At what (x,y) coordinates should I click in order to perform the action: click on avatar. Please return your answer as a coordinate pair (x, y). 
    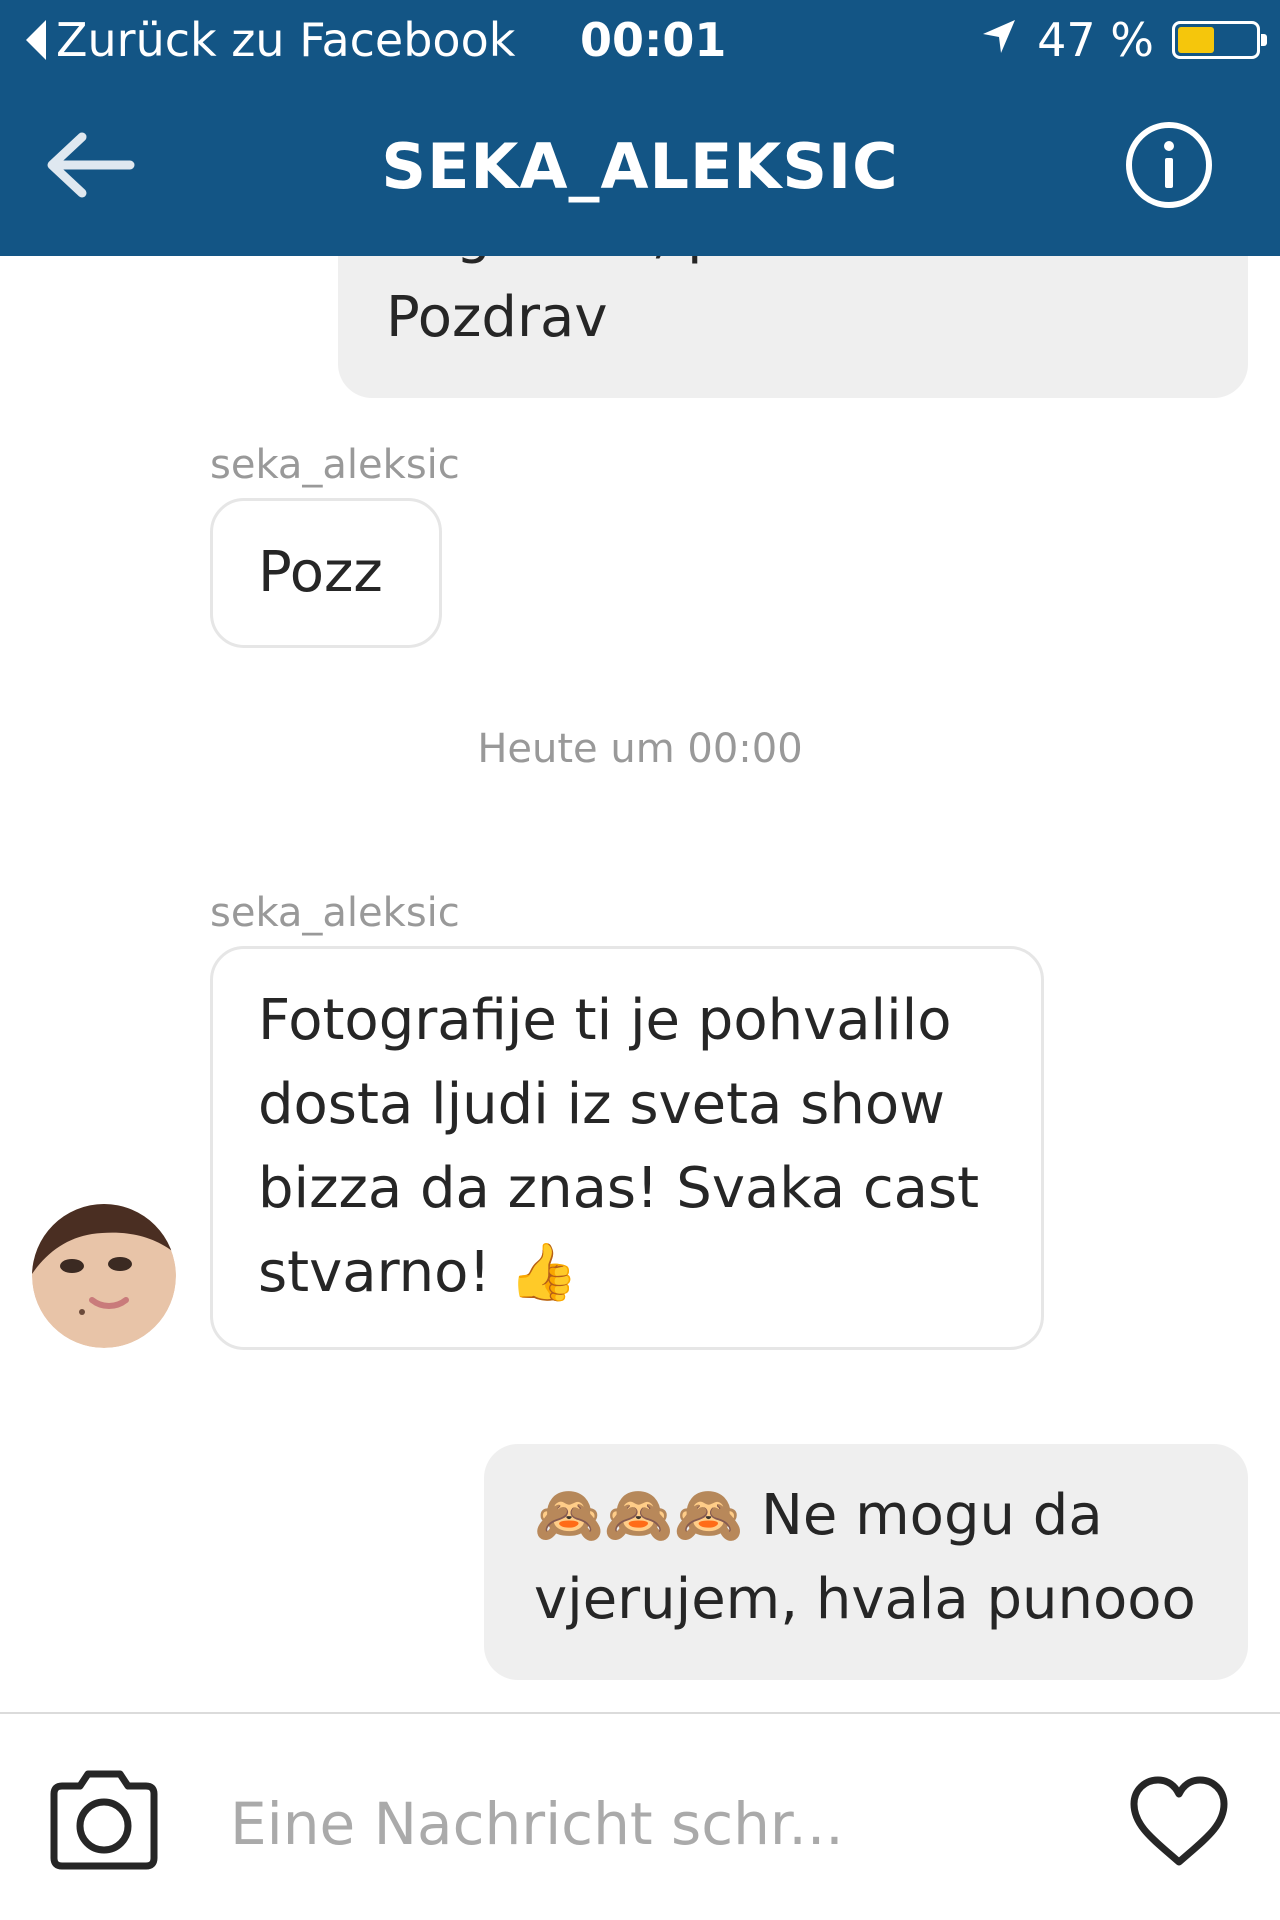
    Looking at the image, I should click on (104, 1276).